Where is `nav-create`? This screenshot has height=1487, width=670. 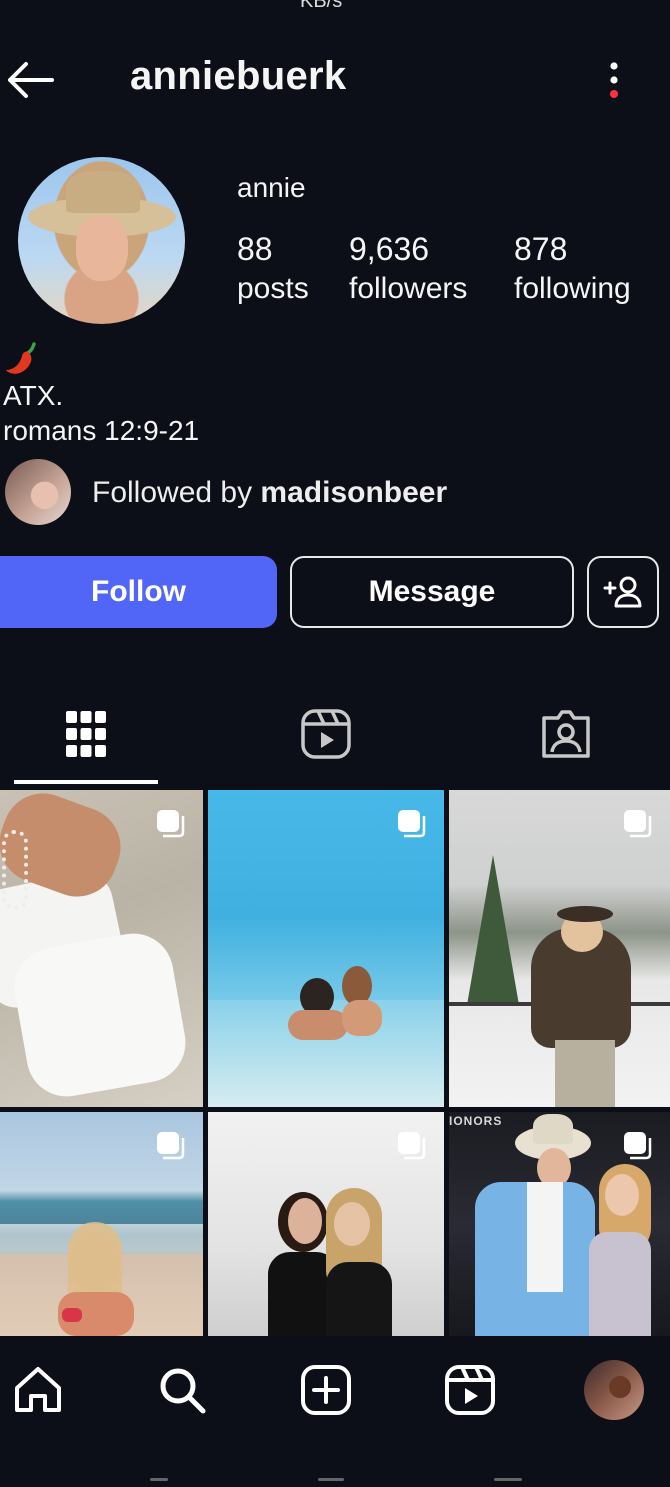
nav-create is located at coordinates (326, 1390).